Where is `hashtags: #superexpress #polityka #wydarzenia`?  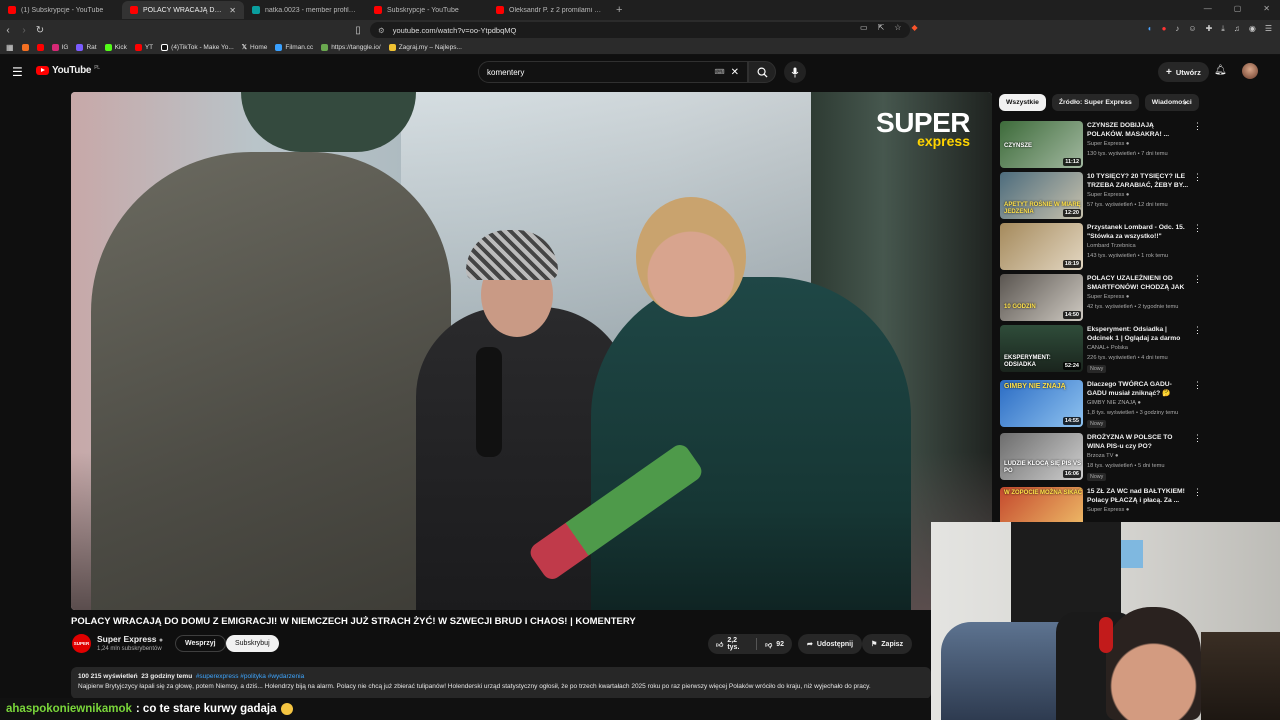 hashtags: #superexpress #polityka #wydarzenia is located at coordinates (250, 676).